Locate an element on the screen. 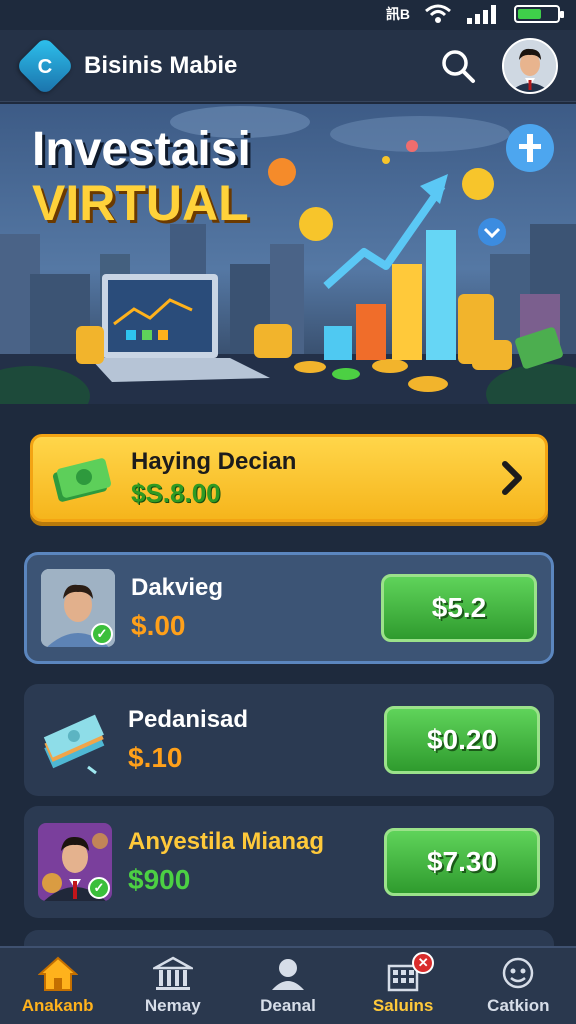 The width and height of the screenshot is (576, 1024). support-icon is located at coordinates (518, 973).